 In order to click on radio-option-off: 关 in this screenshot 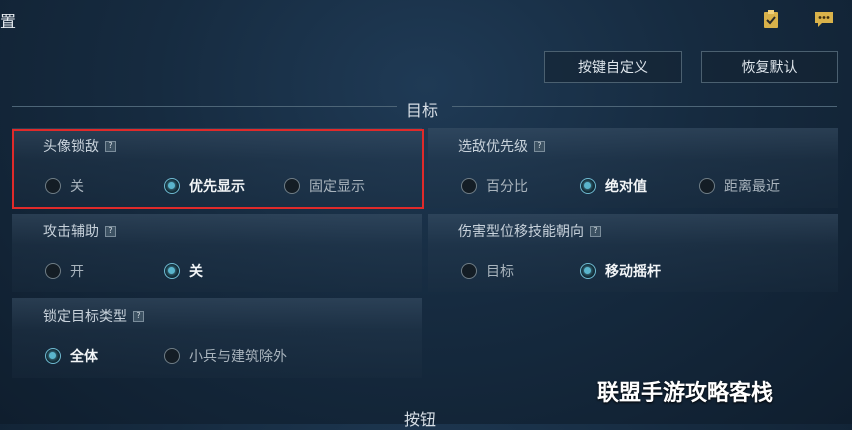, I will do `click(183, 271)`.